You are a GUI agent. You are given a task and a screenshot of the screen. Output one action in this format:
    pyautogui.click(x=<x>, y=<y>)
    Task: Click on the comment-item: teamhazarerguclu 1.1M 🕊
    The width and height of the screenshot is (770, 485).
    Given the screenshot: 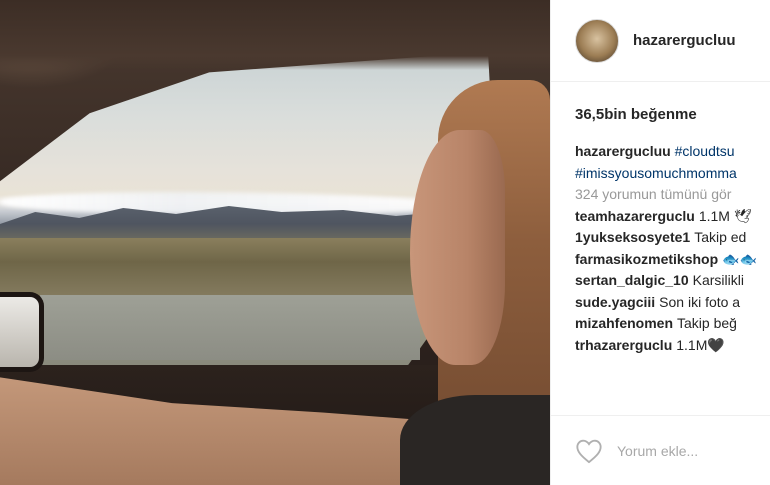 What is the action you would take?
    pyautogui.click(x=672, y=217)
    